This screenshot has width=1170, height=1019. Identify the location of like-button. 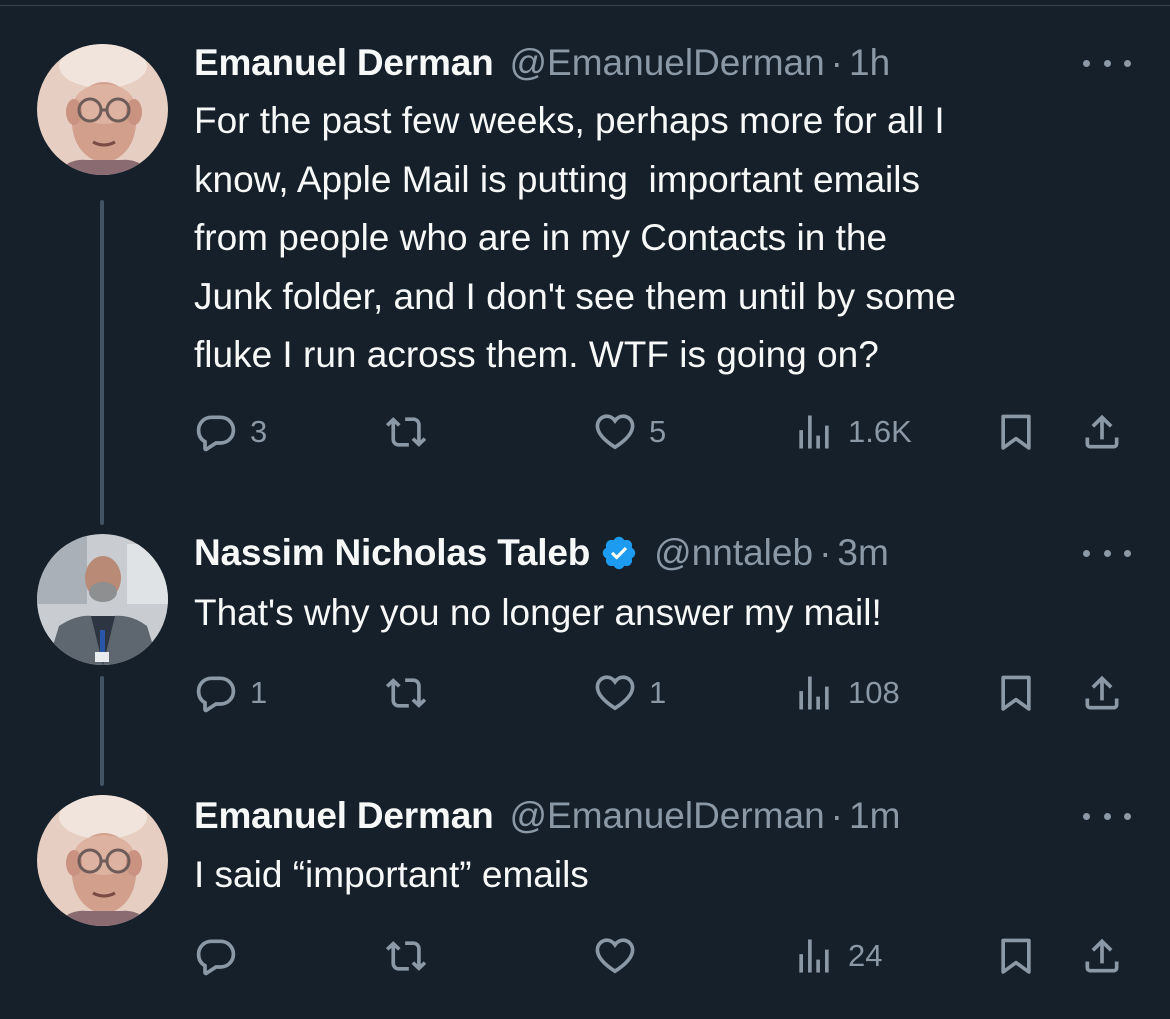
(621, 956).